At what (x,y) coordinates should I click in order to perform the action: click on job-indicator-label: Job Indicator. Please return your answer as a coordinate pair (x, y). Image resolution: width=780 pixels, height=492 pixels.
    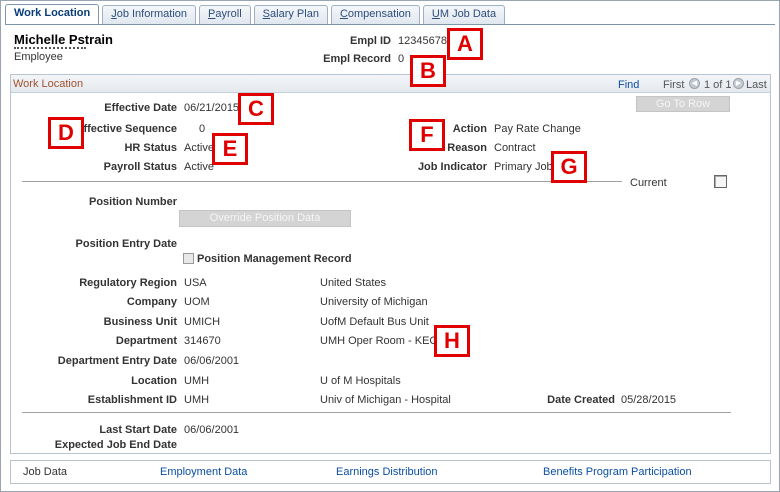
    Looking at the image, I should click on (452, 167).